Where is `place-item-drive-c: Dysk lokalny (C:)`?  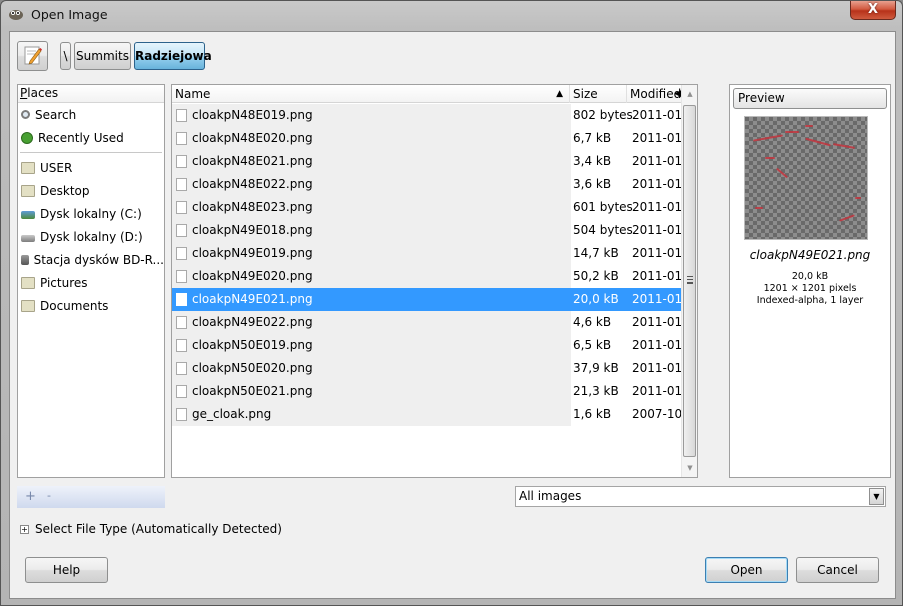
place-item-drive-c: Dysk lokalny (C:) is located at coordinates (91, 213).